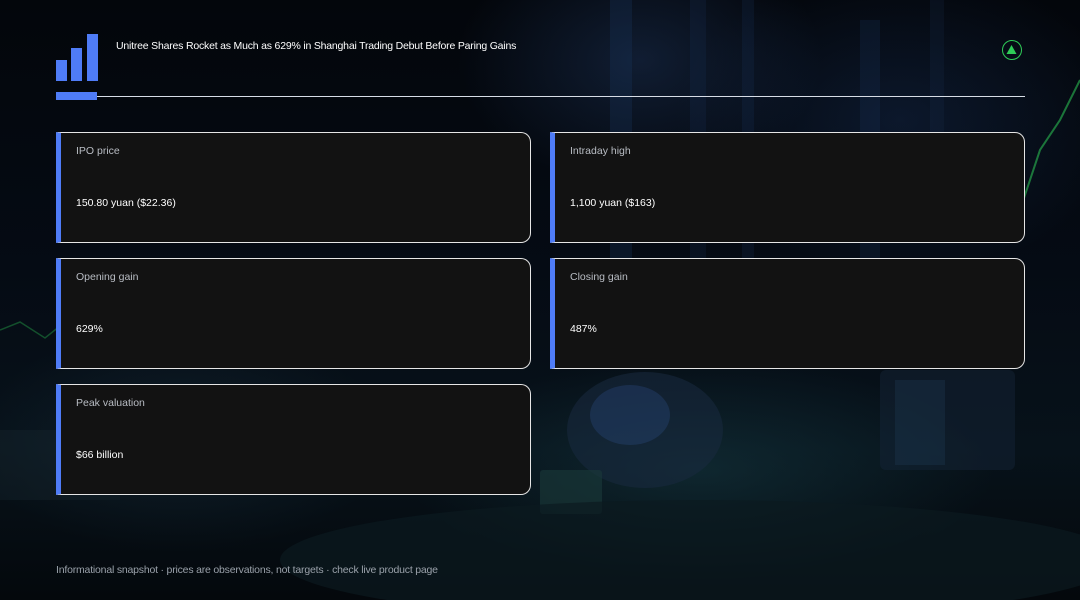  I want to click on logo-bar-medium, so click(76, 64).